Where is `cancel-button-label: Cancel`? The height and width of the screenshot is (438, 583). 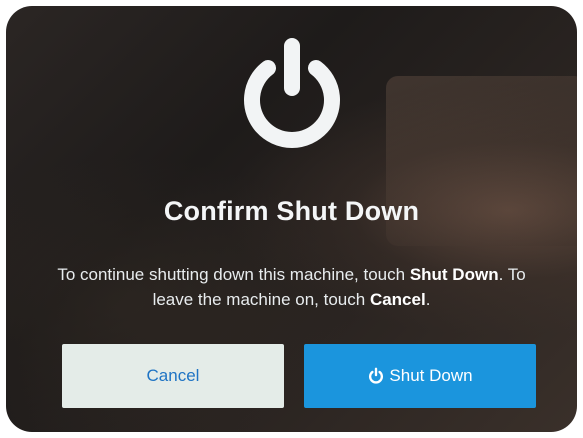
cancel-button-label: Cancel is located at coordinates (173, 375).